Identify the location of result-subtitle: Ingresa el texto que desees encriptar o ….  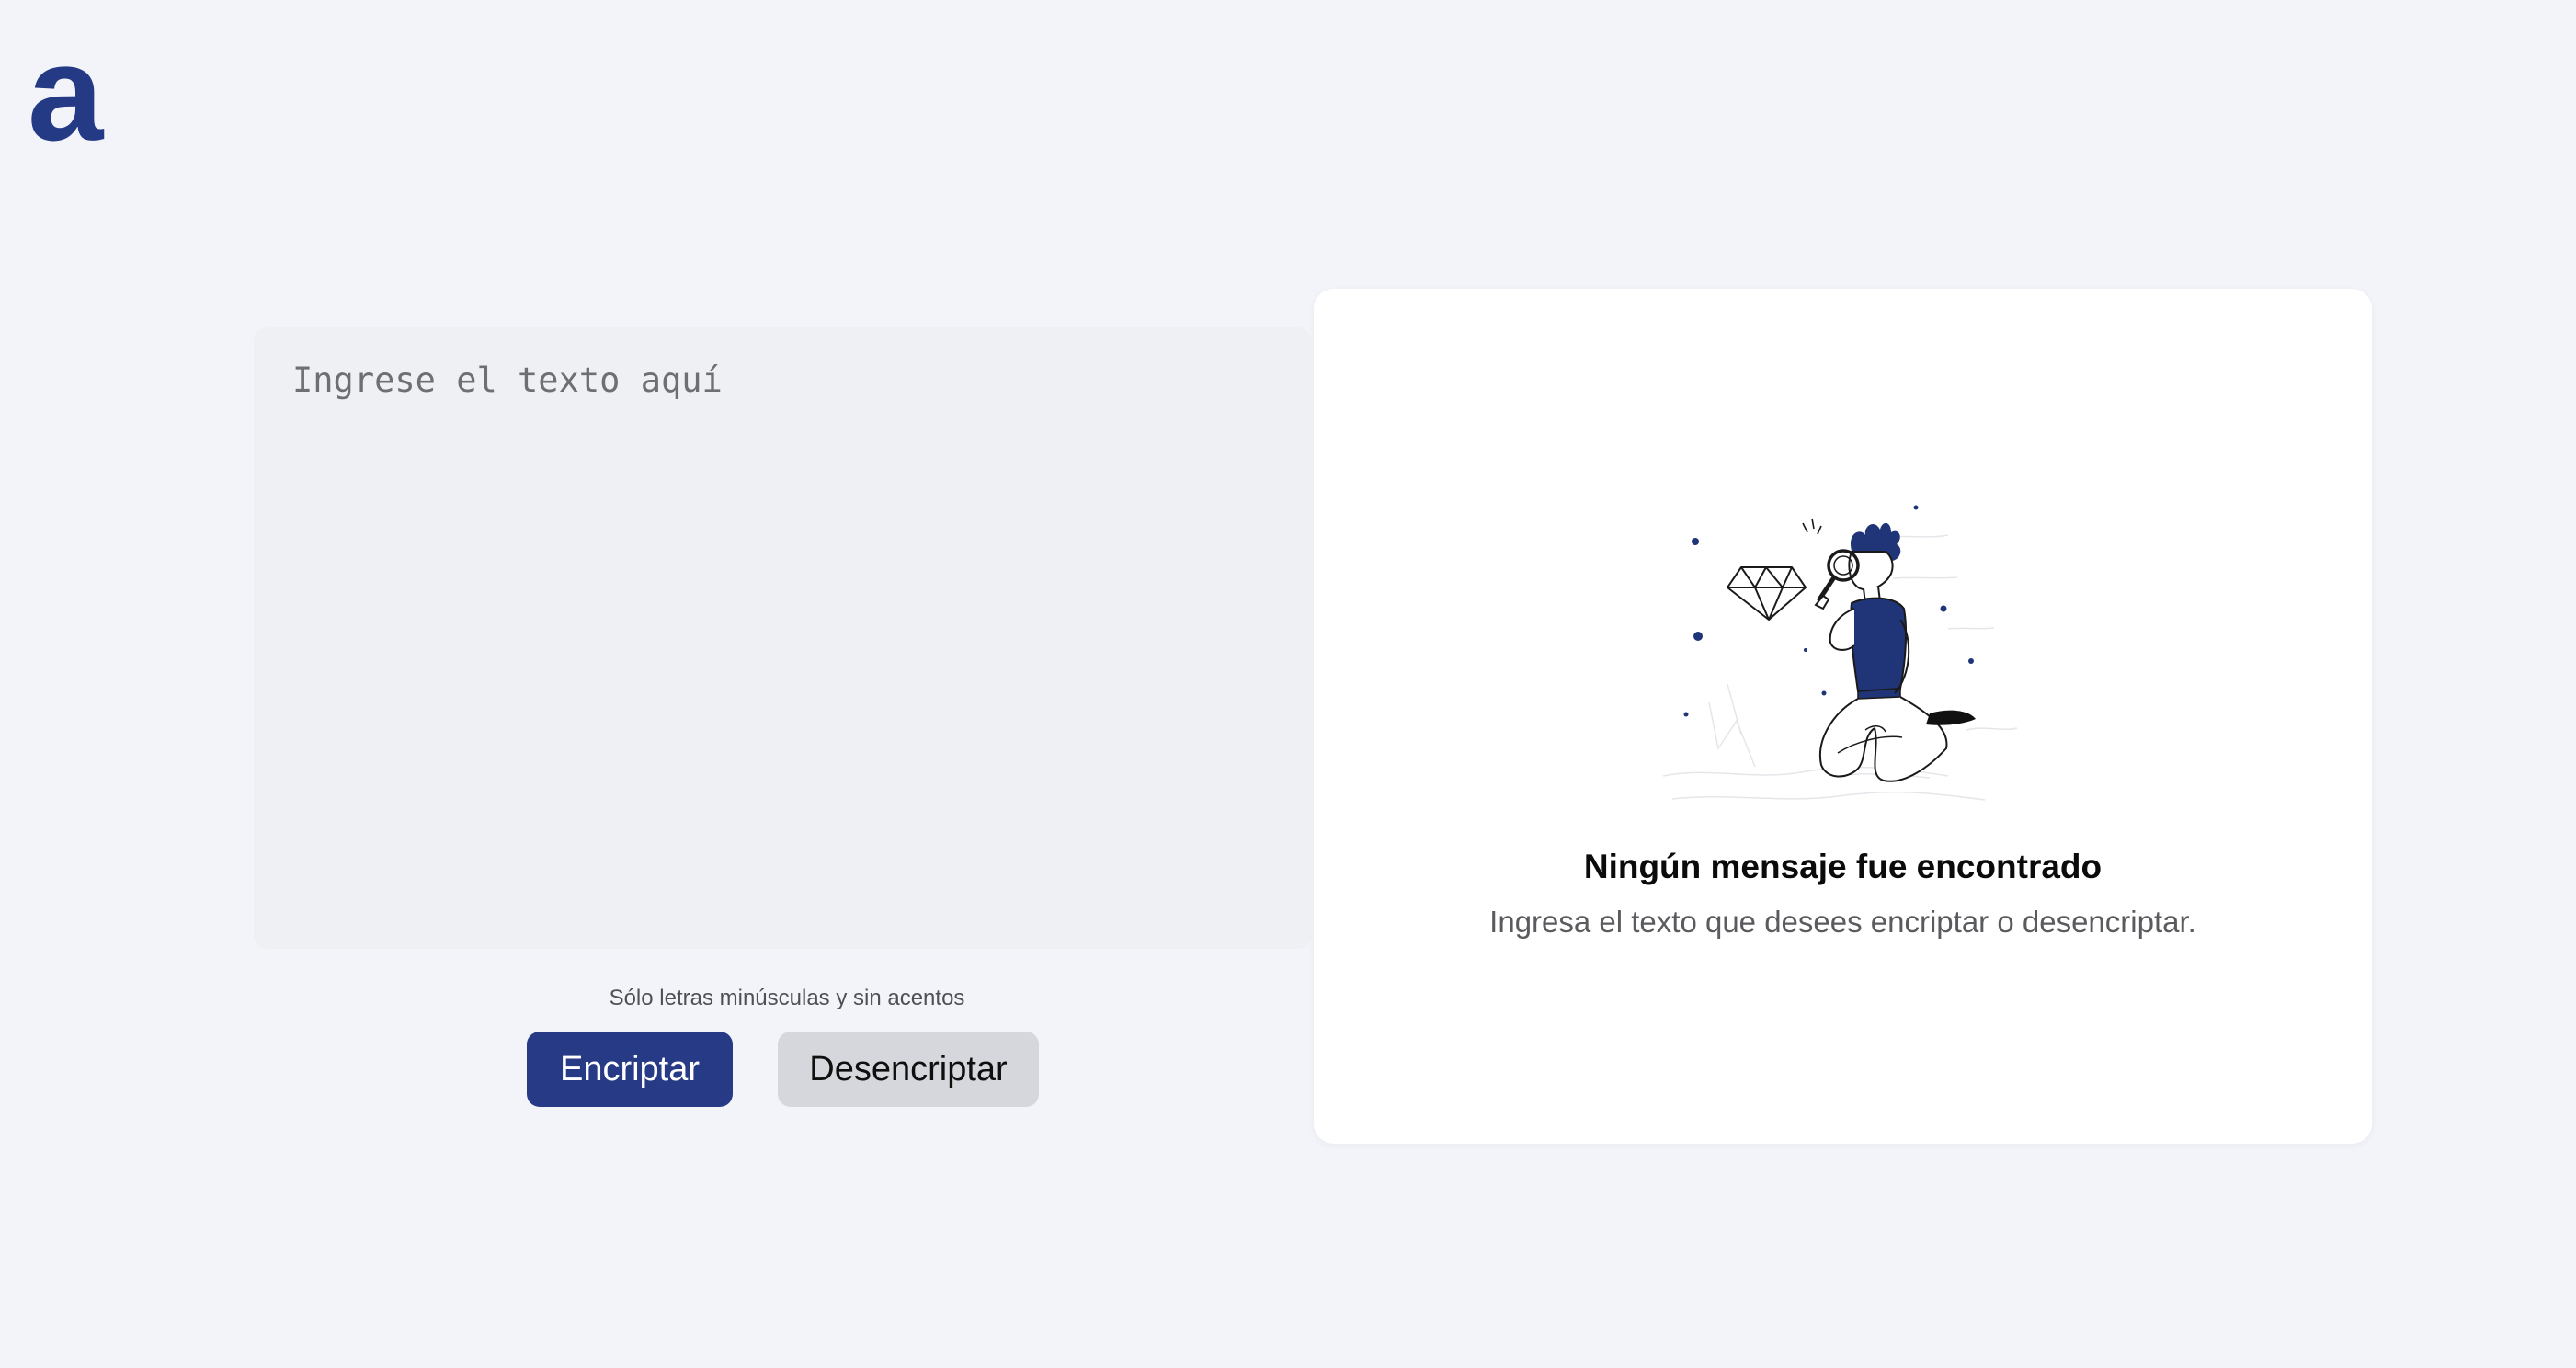
(1842, 922).